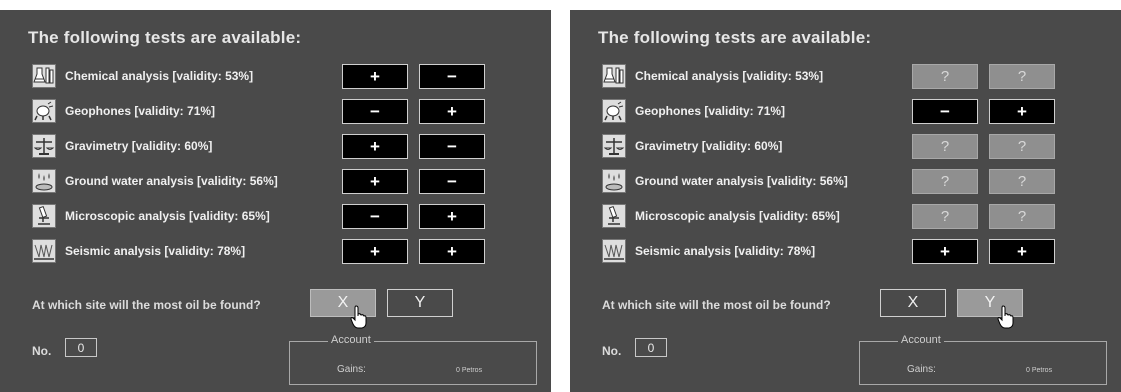  I want to click on right-test-row: Seismic analysis [validity: 78%] + +, so click(852, 252).